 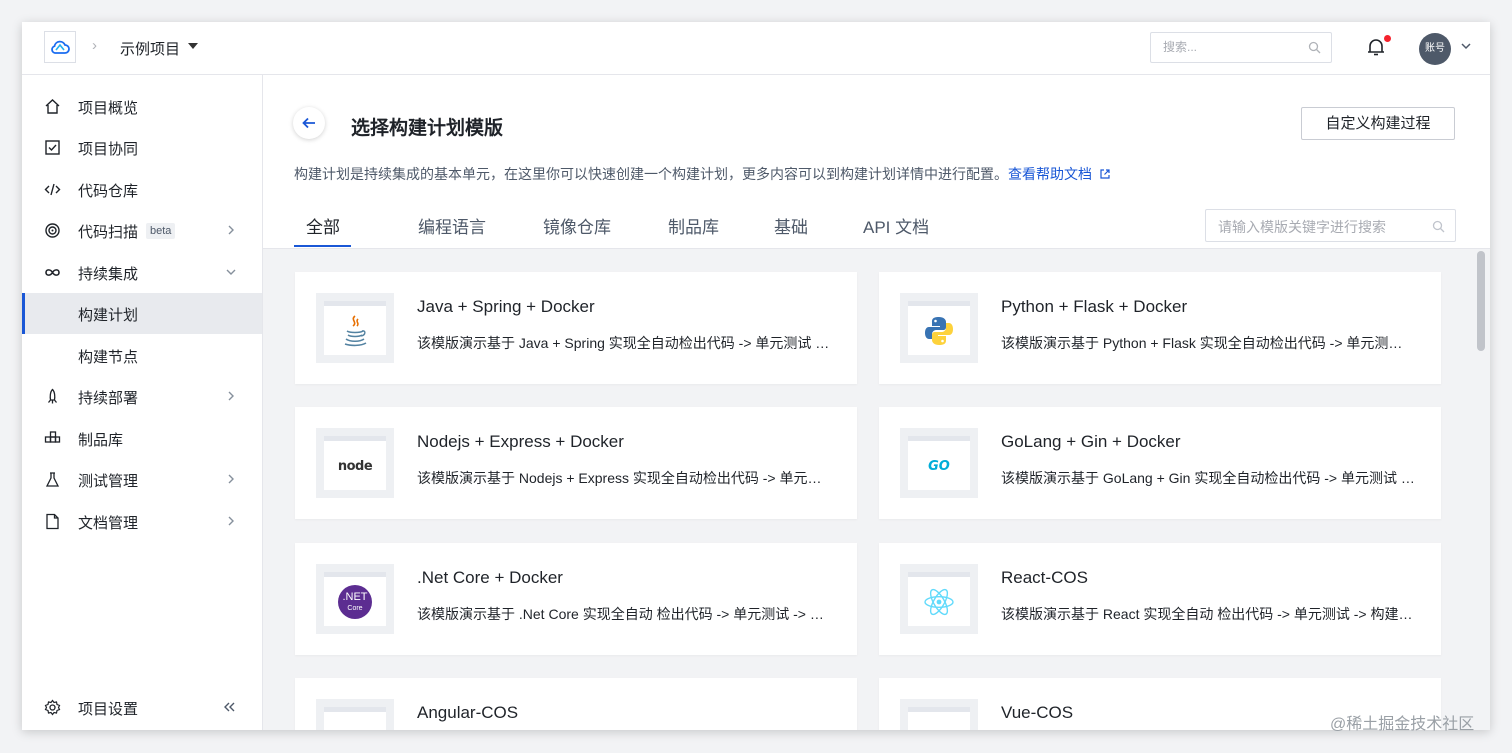 What do you see at coordinates (756, 48) in the screenshot?
I see `top-bar: › 示例项目 账号` at bounding box center [756, 48].